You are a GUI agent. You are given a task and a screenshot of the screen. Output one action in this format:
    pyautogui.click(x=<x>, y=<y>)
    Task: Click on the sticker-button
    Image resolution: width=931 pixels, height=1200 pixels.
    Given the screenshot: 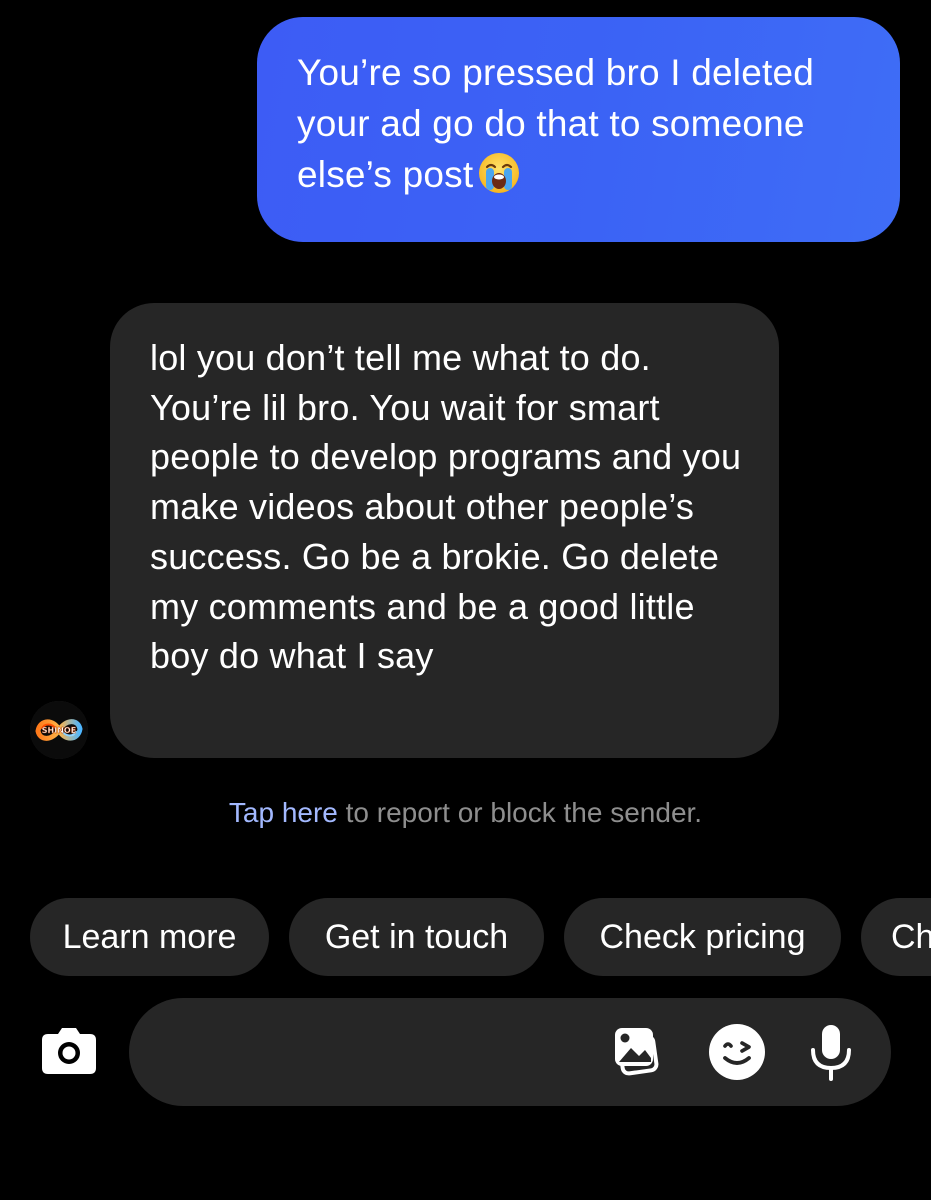 What is the action you would take?
    pyautogui.click(x=737, y=1052)
    